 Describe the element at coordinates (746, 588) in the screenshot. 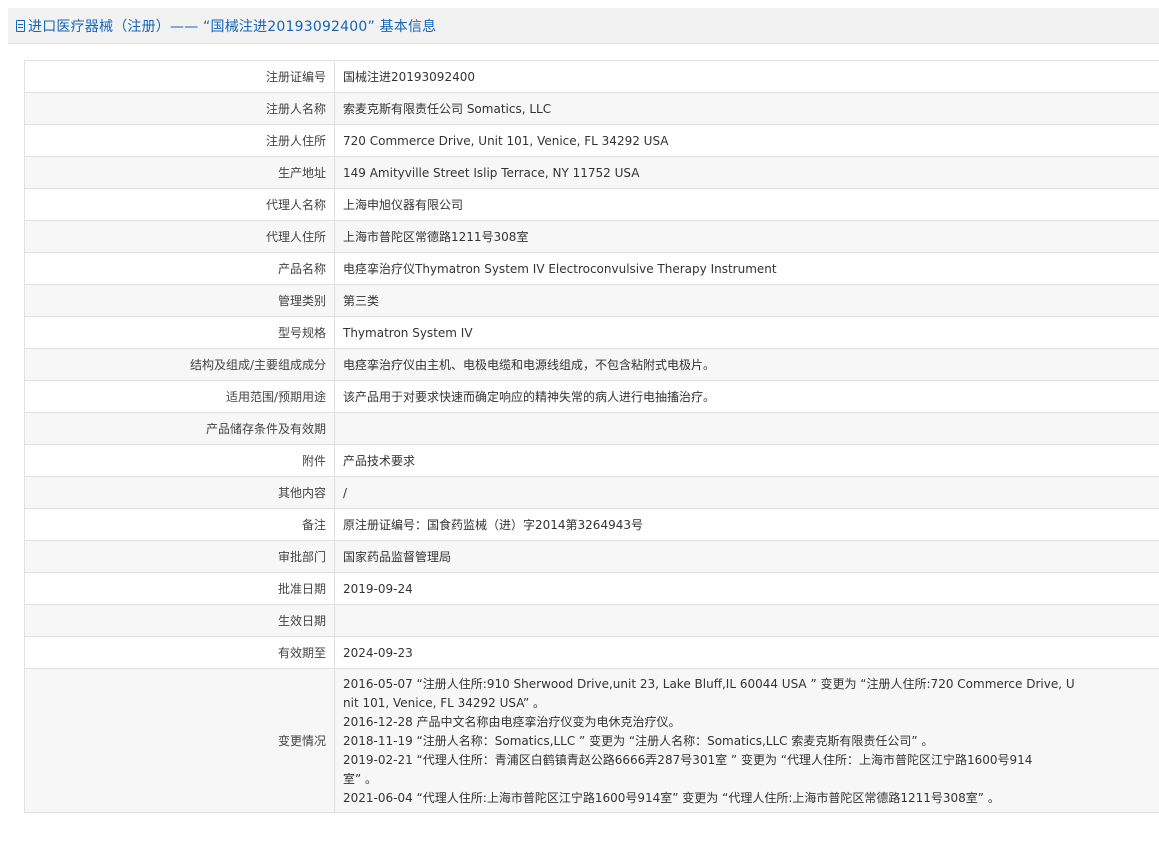

I see `row-value-approval-date: 2019-09-24` at that location.